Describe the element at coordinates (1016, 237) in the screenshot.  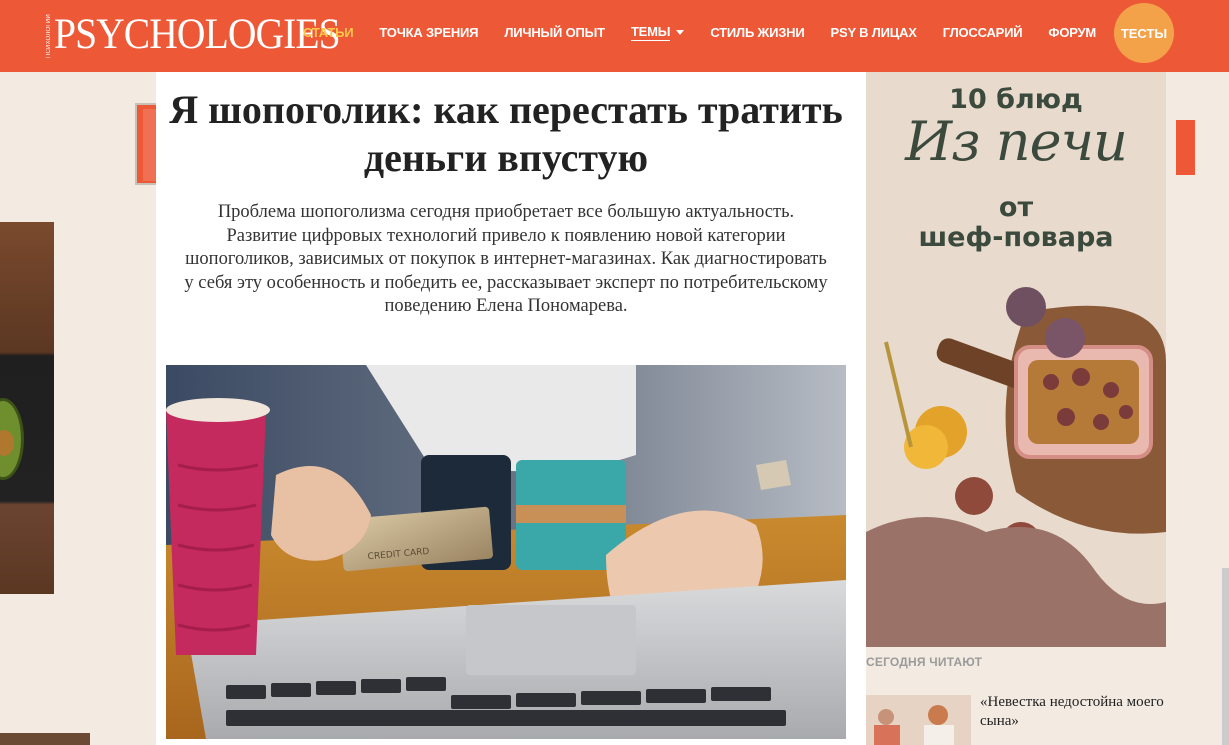
I see `ad-headline-4: шеф-повара` at that location.